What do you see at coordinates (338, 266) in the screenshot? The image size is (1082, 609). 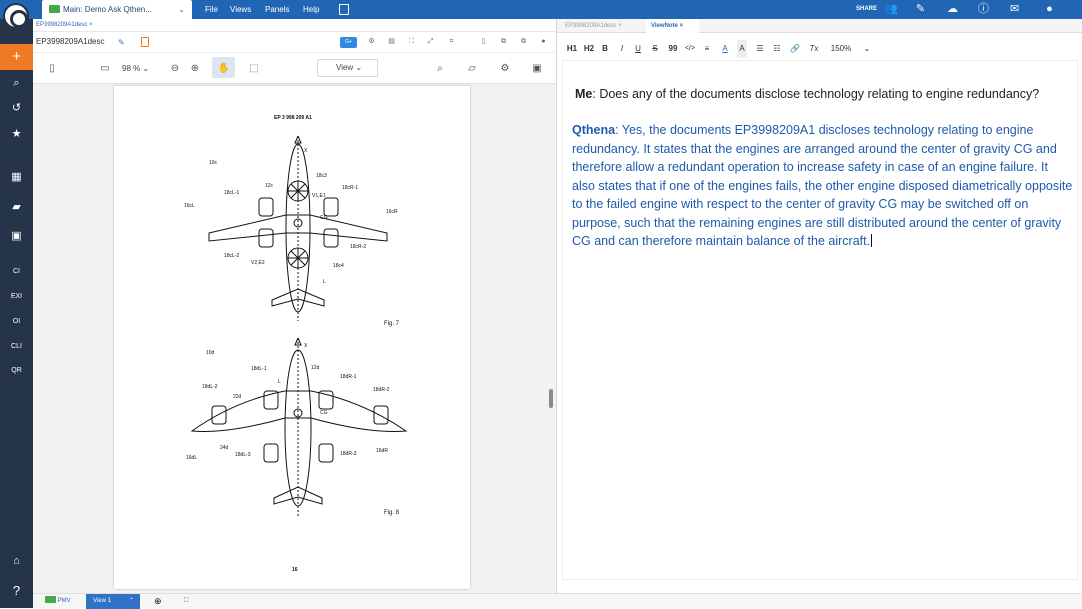 I see `fig7-label: 18c4` at bounding box center [338, 266].